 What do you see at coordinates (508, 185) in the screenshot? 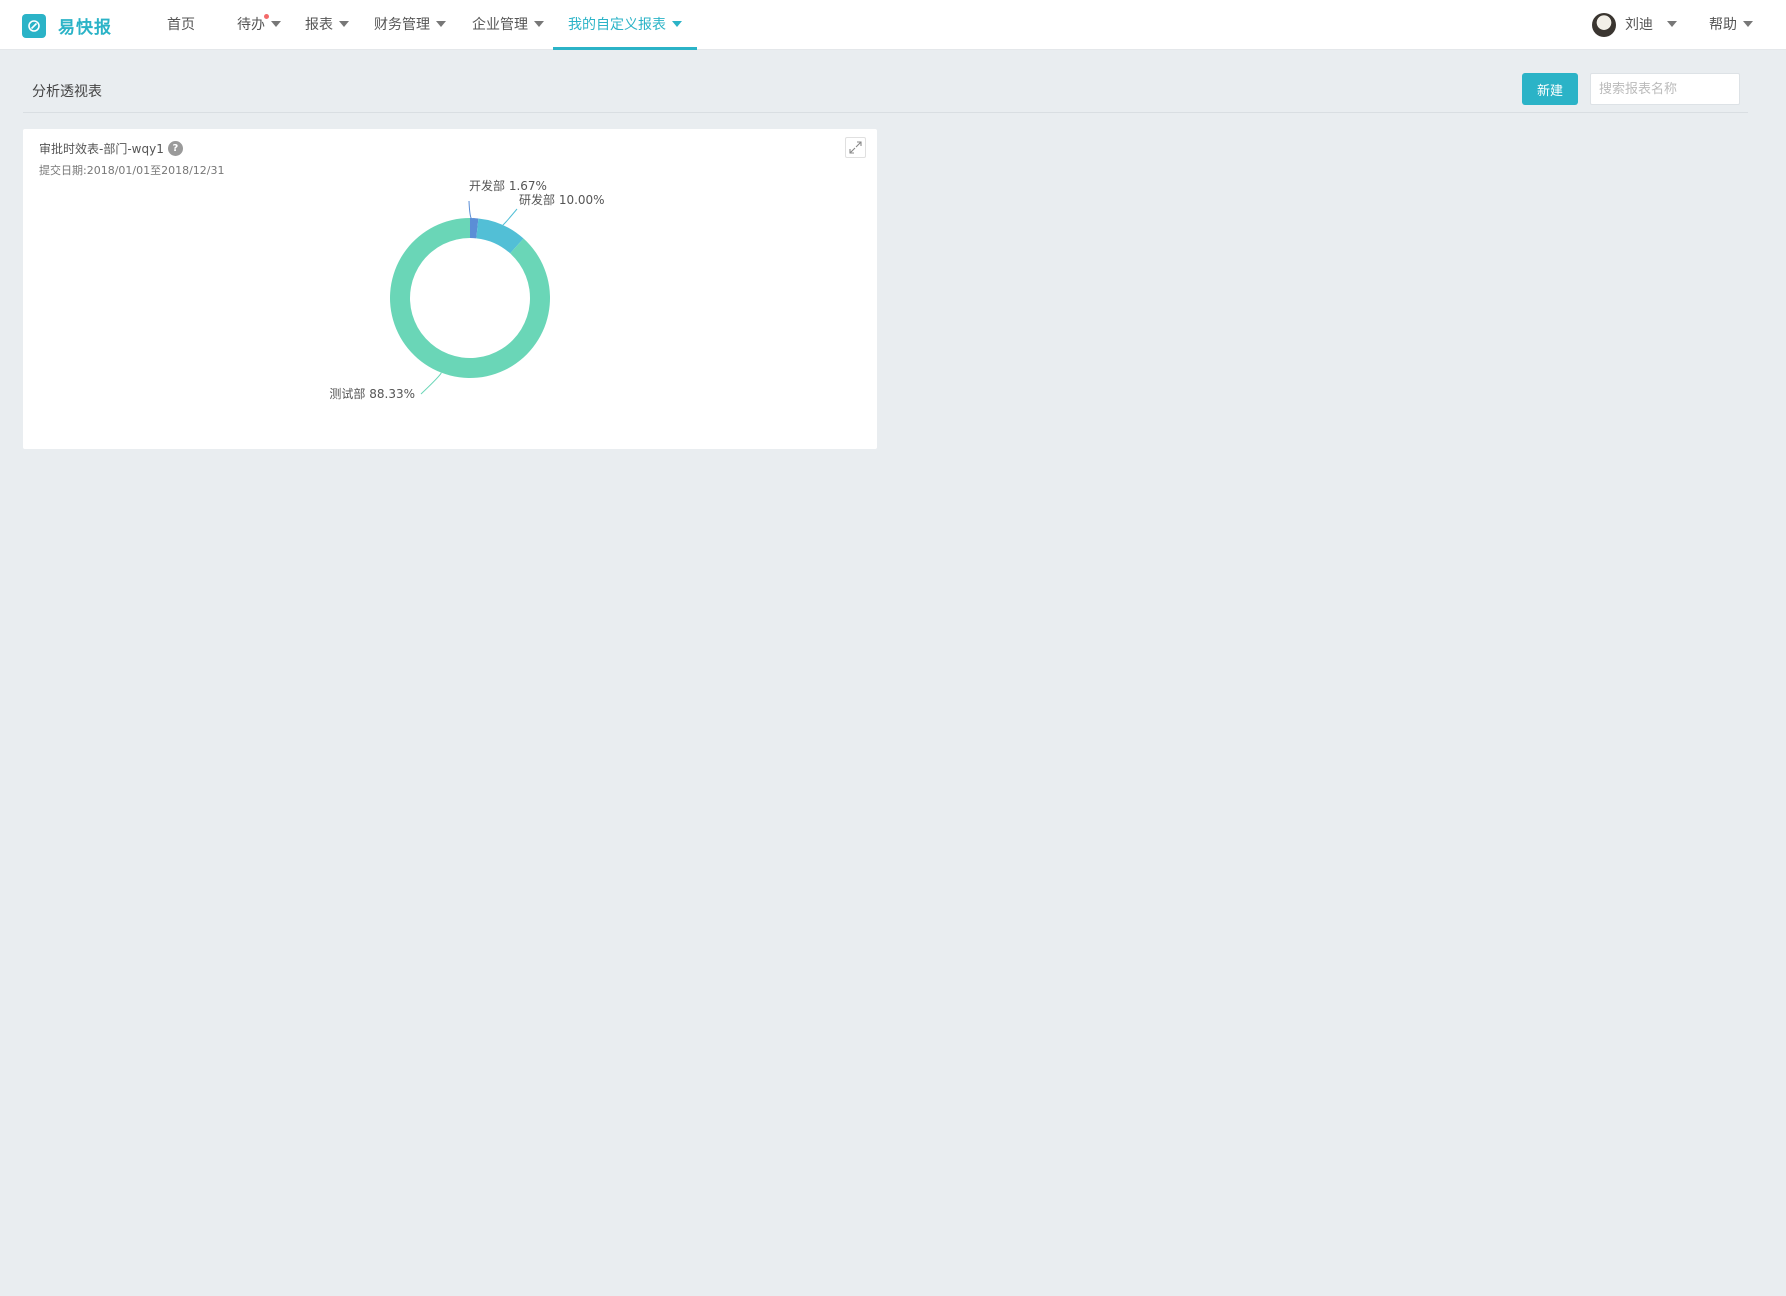
I see `slice-label-开发部: 开发部 1.67%` at bounding box center [508, 185].